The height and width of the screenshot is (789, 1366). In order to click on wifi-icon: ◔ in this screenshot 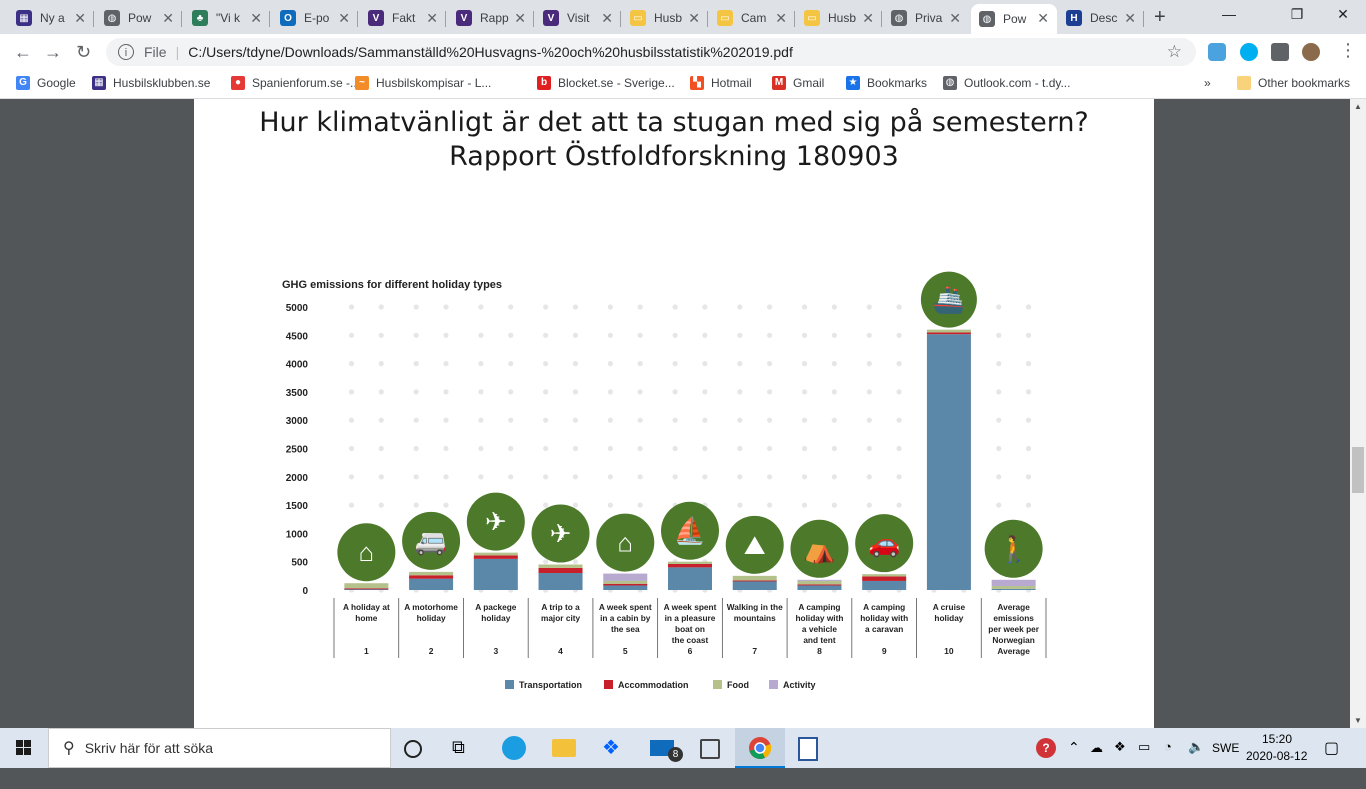, I will do `click(1168, 759)`.